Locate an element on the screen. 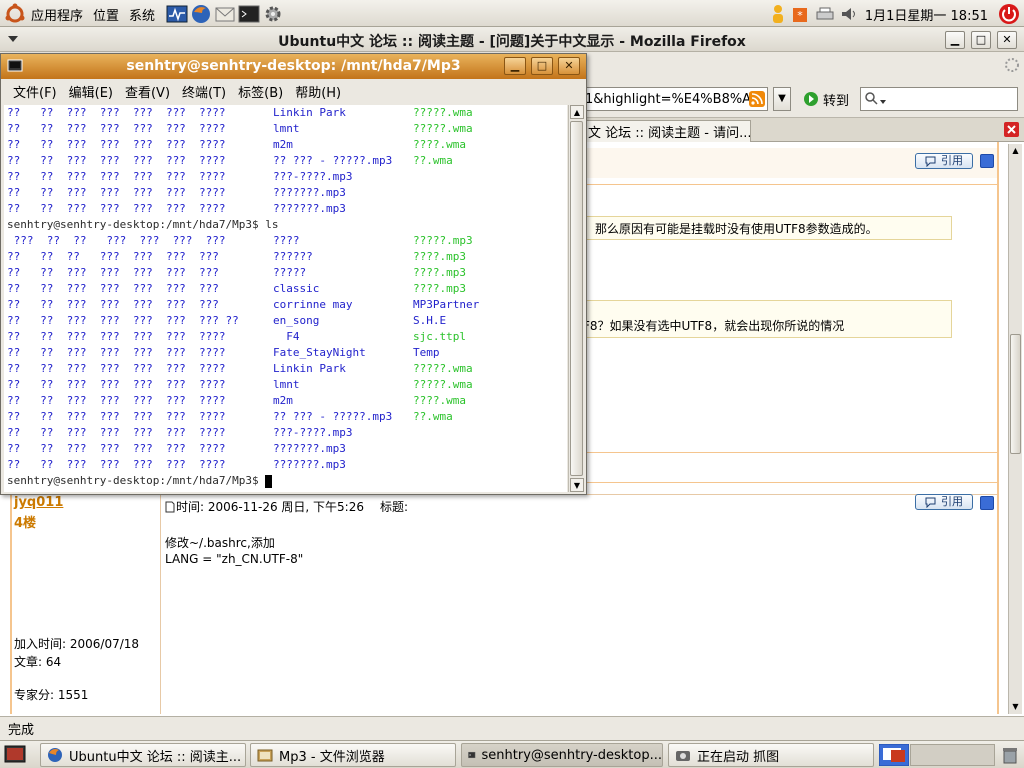  url-text: 1&highlight=%E4%B8%AD is located at coordinates (673, 99).